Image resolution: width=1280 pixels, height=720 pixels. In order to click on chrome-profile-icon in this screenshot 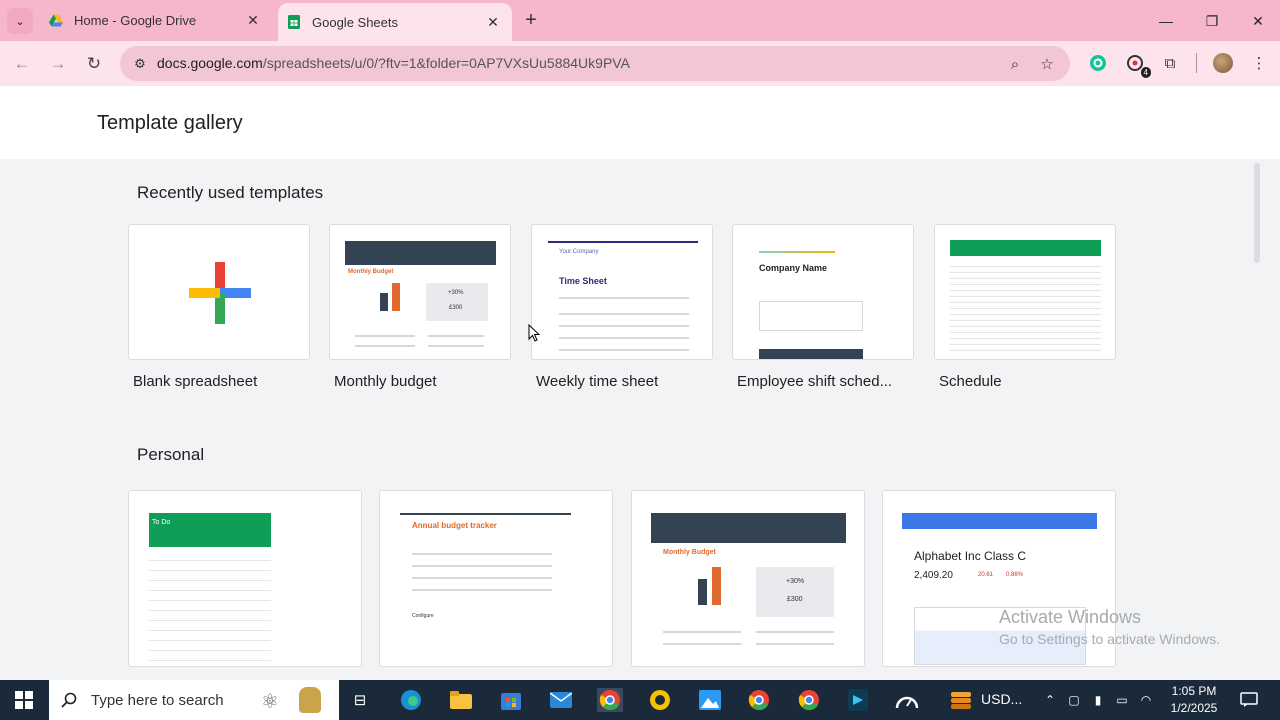, I will do `click(759, 700)`.